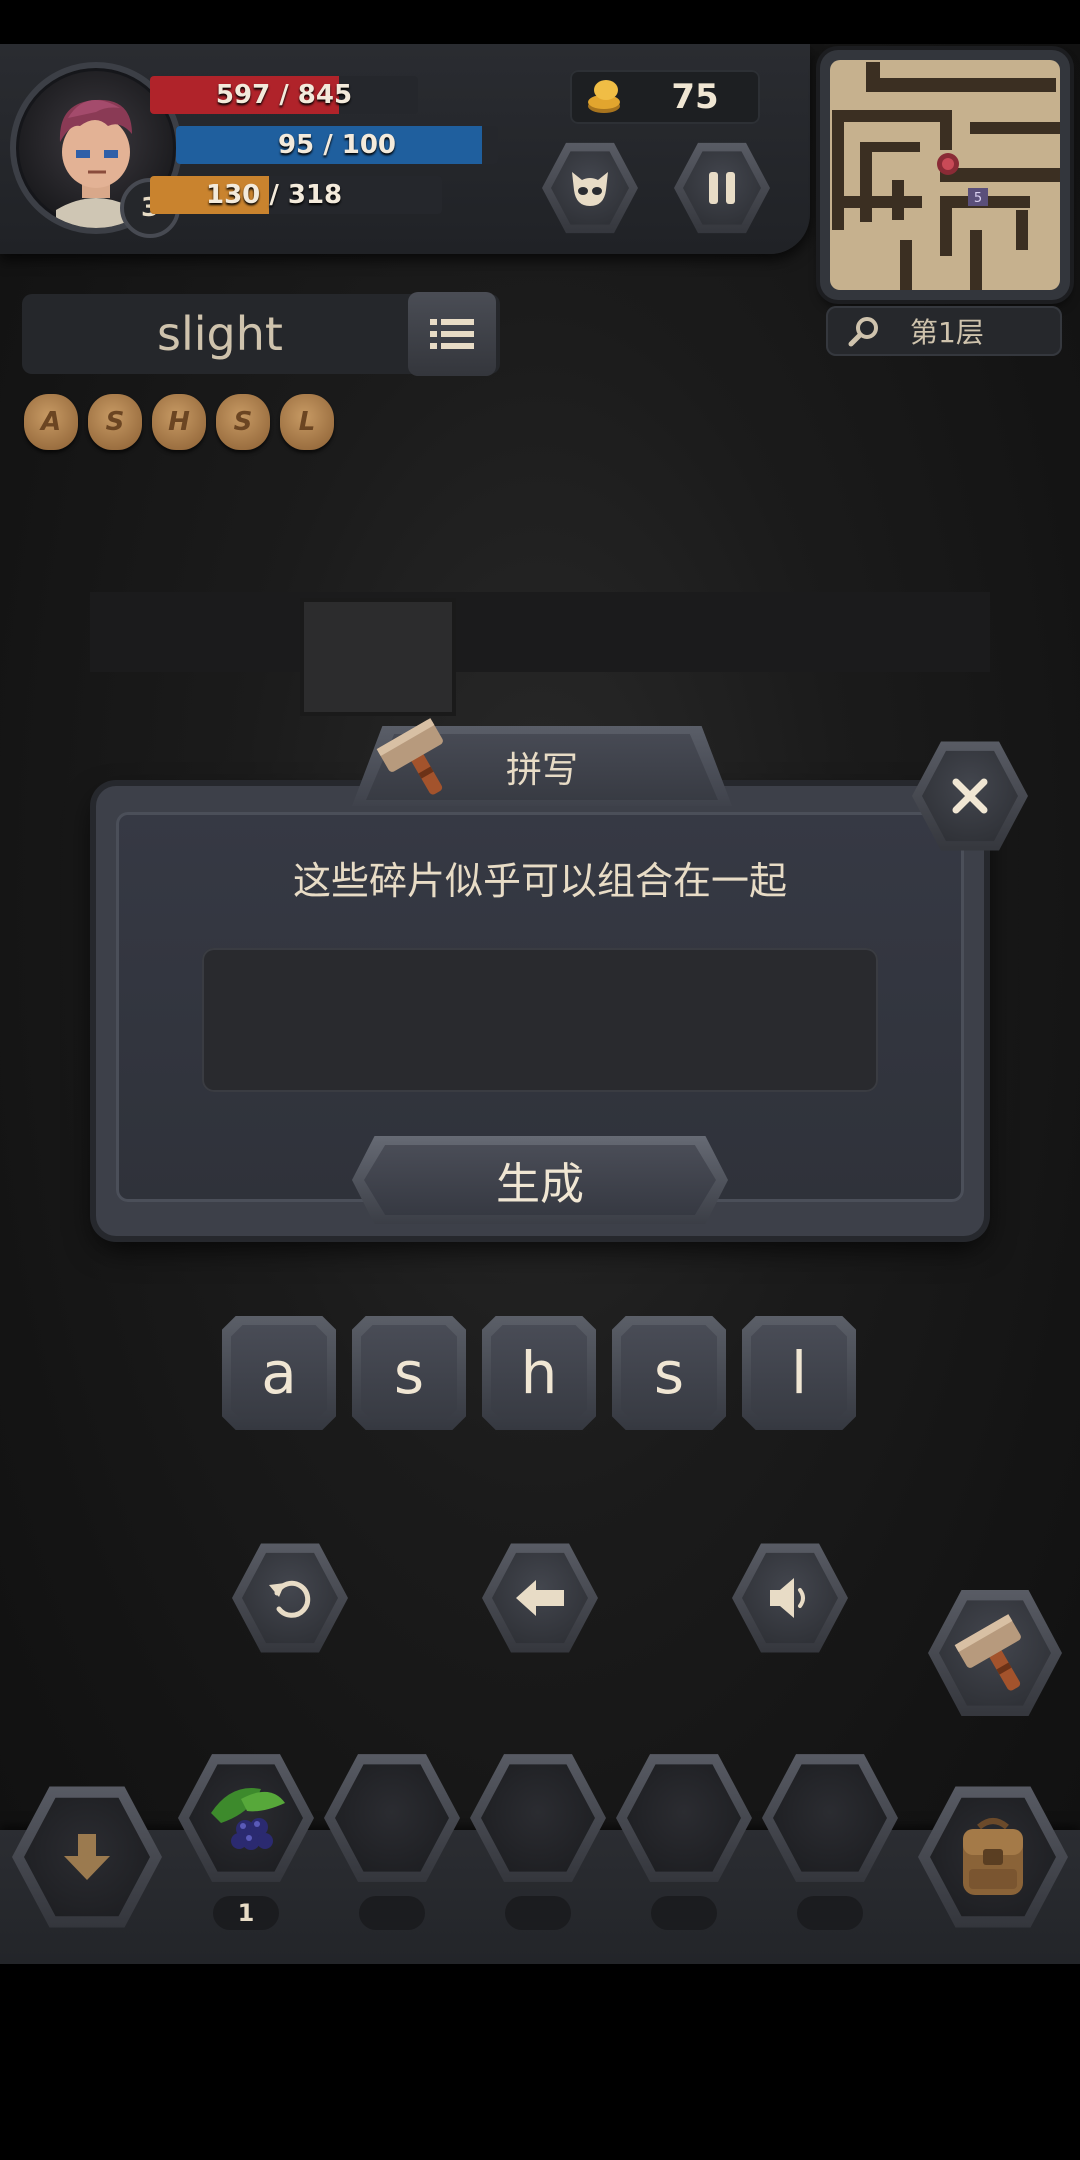 This screenshot has height=2160, width=1080. I want to click on dungeon-door, so click(378, 657).